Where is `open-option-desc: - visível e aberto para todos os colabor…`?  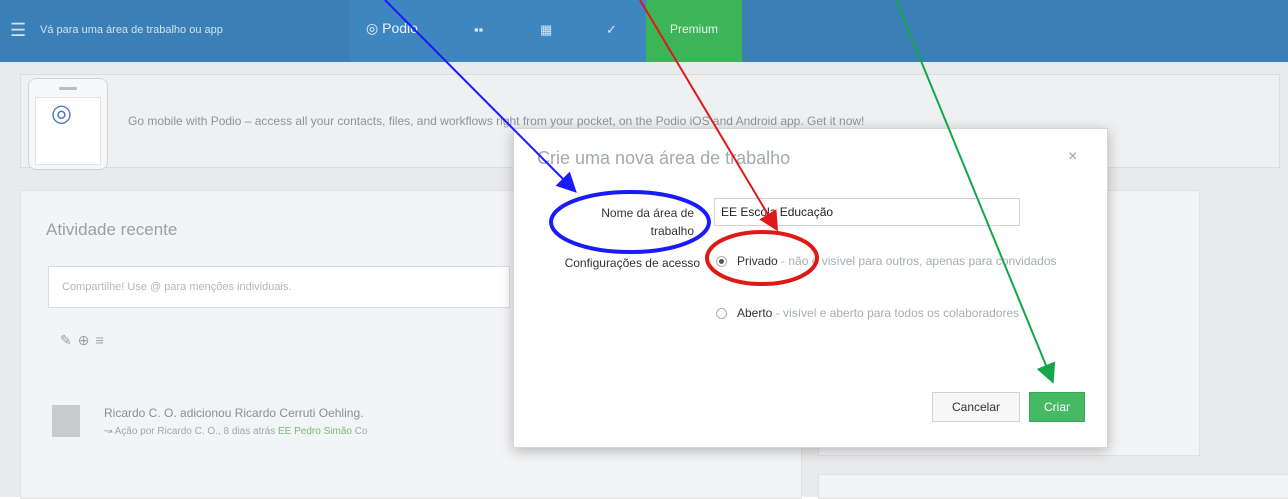 open-option-desc: - visível e aberto para todos os colabor… is located at coordinates (896, 313).